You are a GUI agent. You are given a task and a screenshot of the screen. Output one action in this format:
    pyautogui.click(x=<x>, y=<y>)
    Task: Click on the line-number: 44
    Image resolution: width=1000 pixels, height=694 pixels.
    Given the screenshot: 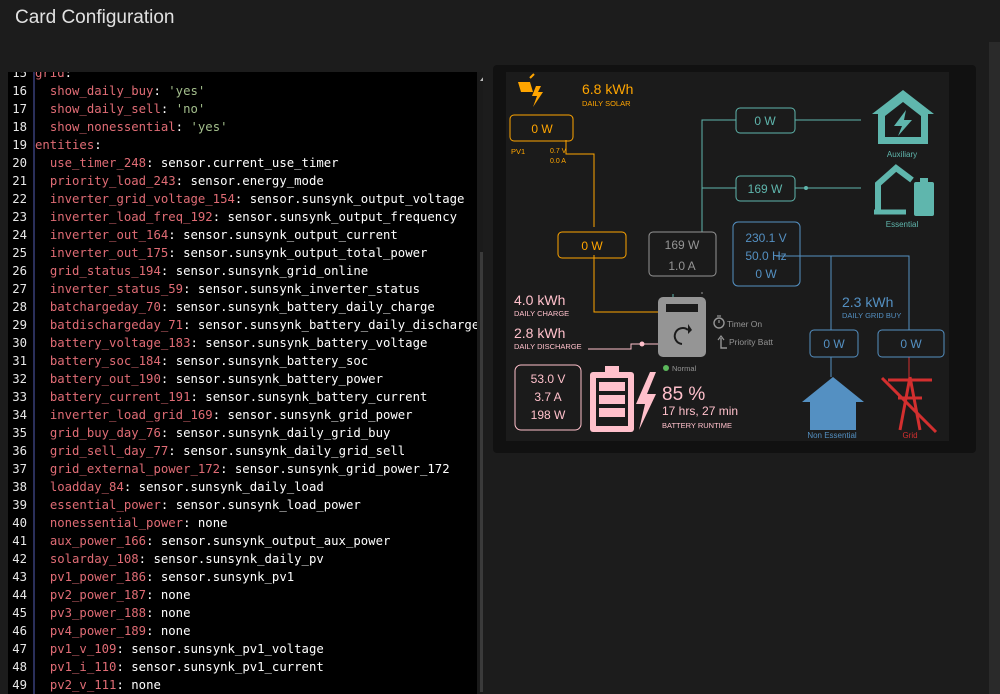 What is the action you would take?
    pyautogui.click(x=19, y=595)
    